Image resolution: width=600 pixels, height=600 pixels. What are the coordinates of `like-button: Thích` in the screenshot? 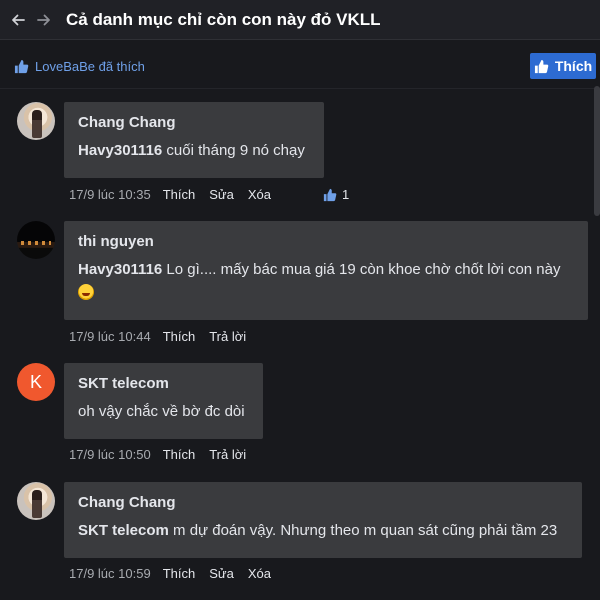 It's located at (563, 66).